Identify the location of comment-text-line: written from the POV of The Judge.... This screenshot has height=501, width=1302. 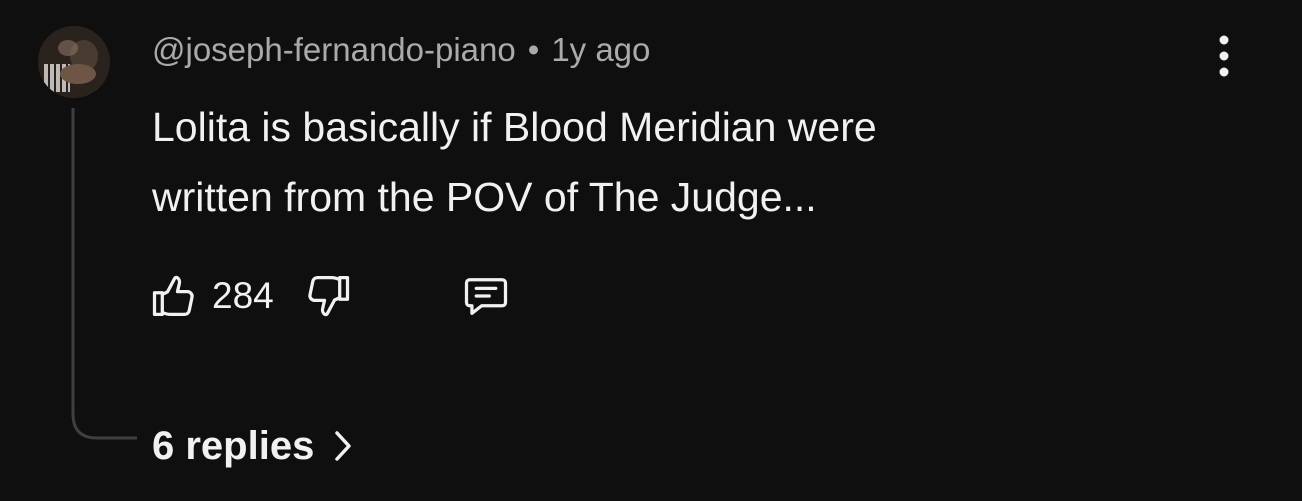
(484, 197).